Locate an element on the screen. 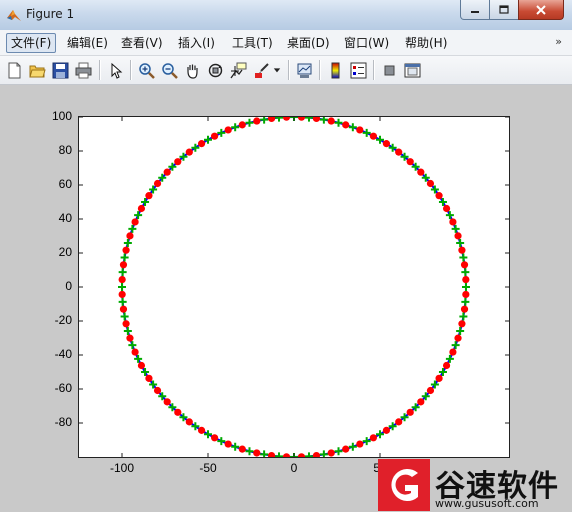 Image resolution: width=572 pixels, height=512 pixels. save-button is located at coordinates (60, 70).